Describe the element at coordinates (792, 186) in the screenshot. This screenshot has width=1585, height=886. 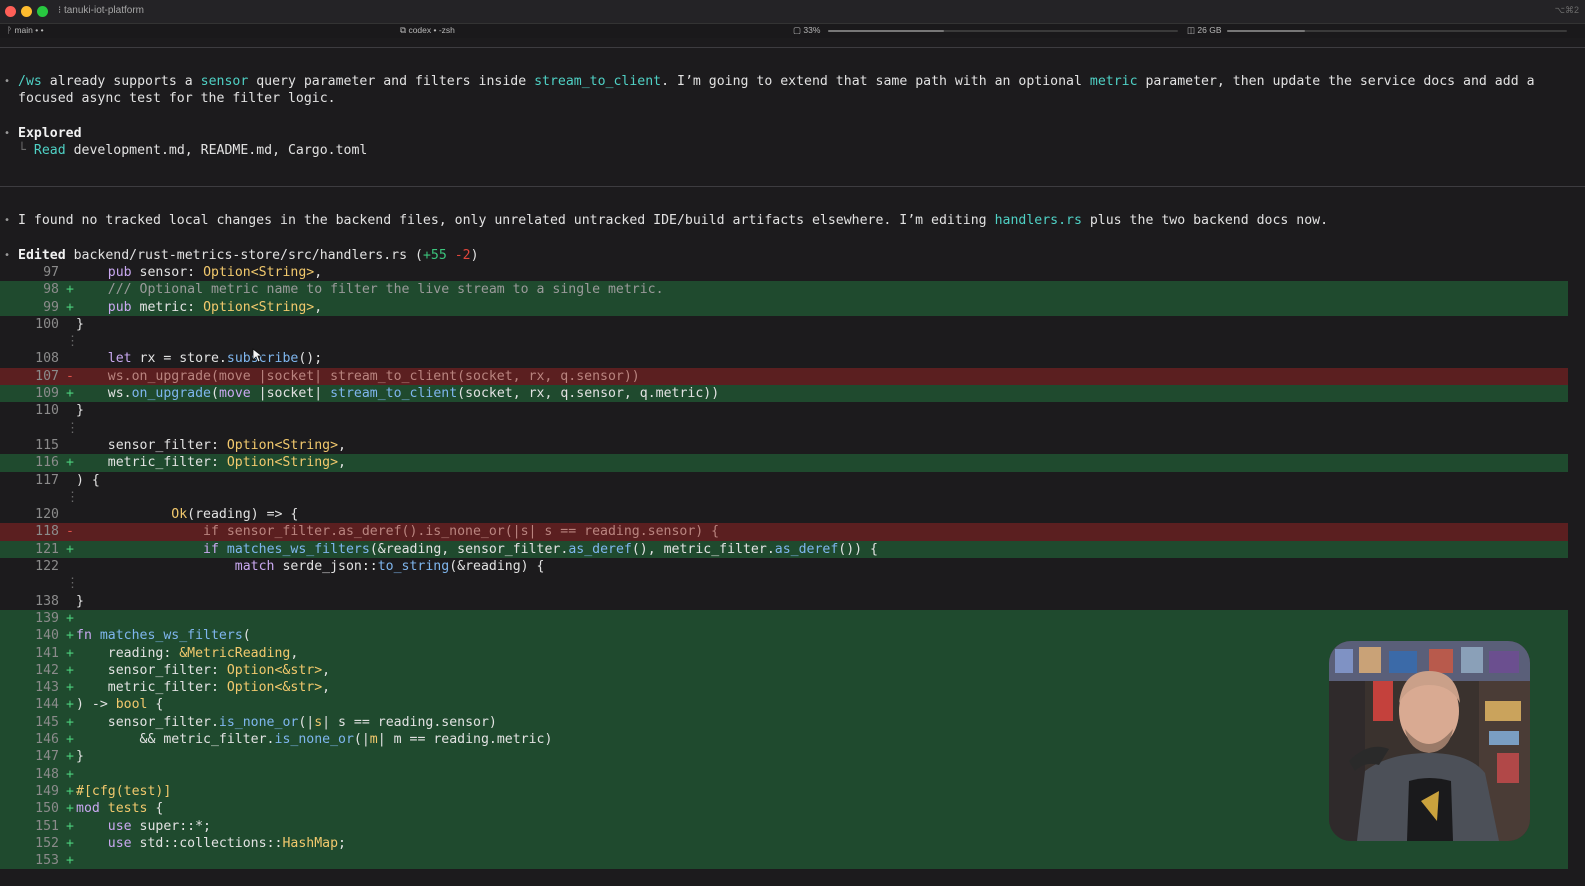
I see `divider` at that location.